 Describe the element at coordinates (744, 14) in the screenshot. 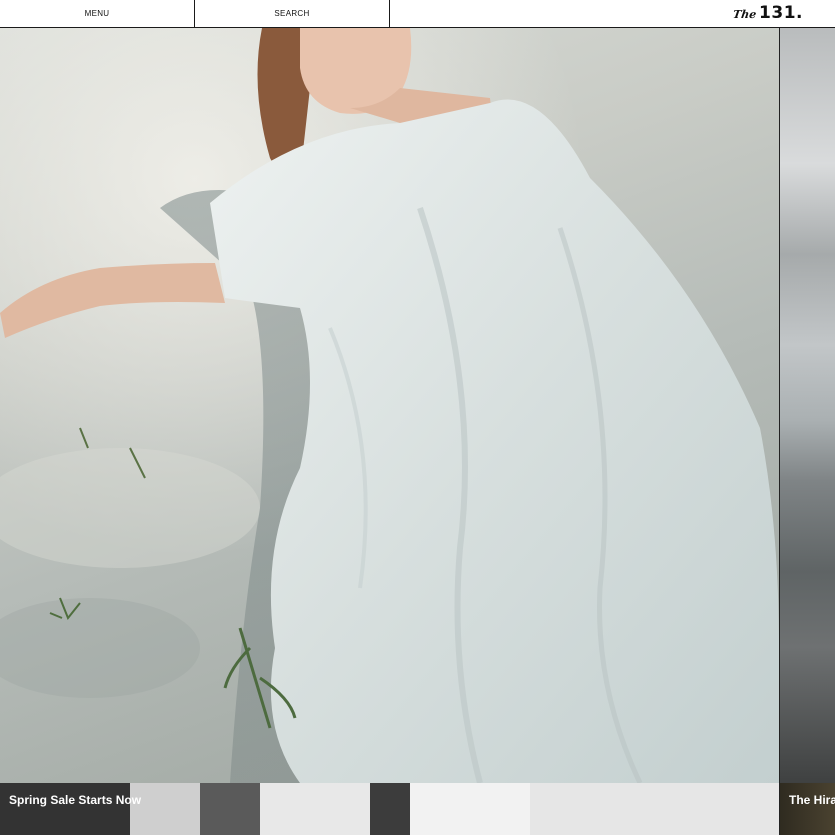

I see `logo-the: The` at that location.